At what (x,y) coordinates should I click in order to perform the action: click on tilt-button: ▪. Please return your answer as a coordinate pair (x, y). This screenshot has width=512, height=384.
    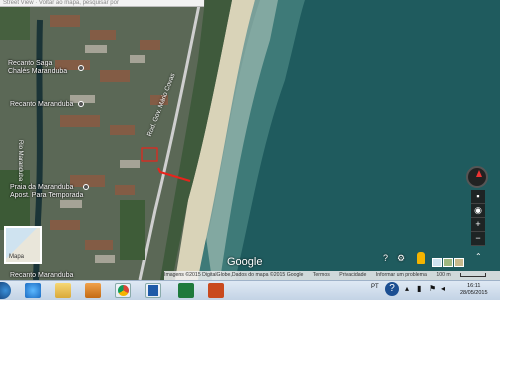
    Looking at the image, I should click on (478, 197).